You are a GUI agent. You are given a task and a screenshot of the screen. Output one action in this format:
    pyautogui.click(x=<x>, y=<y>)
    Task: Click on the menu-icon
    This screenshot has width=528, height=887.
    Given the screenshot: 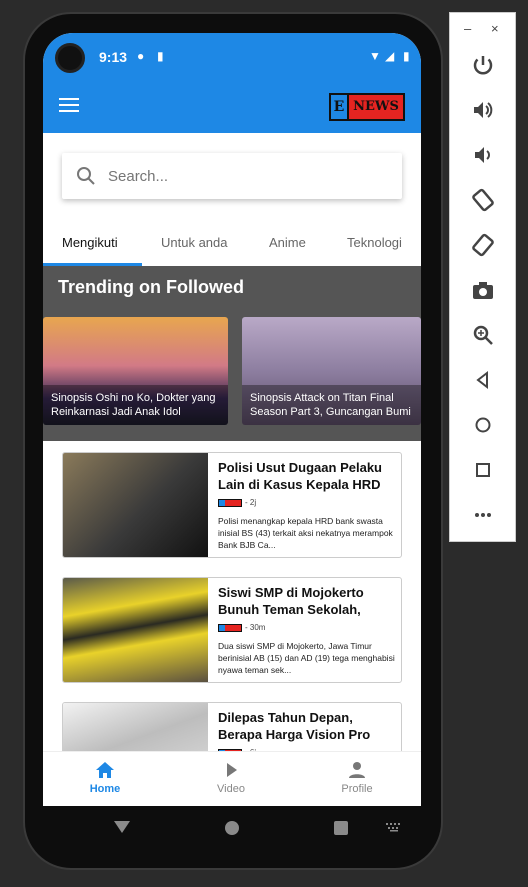 What is the action you would take?
    pyautogui.click(x=69, y=106)
    